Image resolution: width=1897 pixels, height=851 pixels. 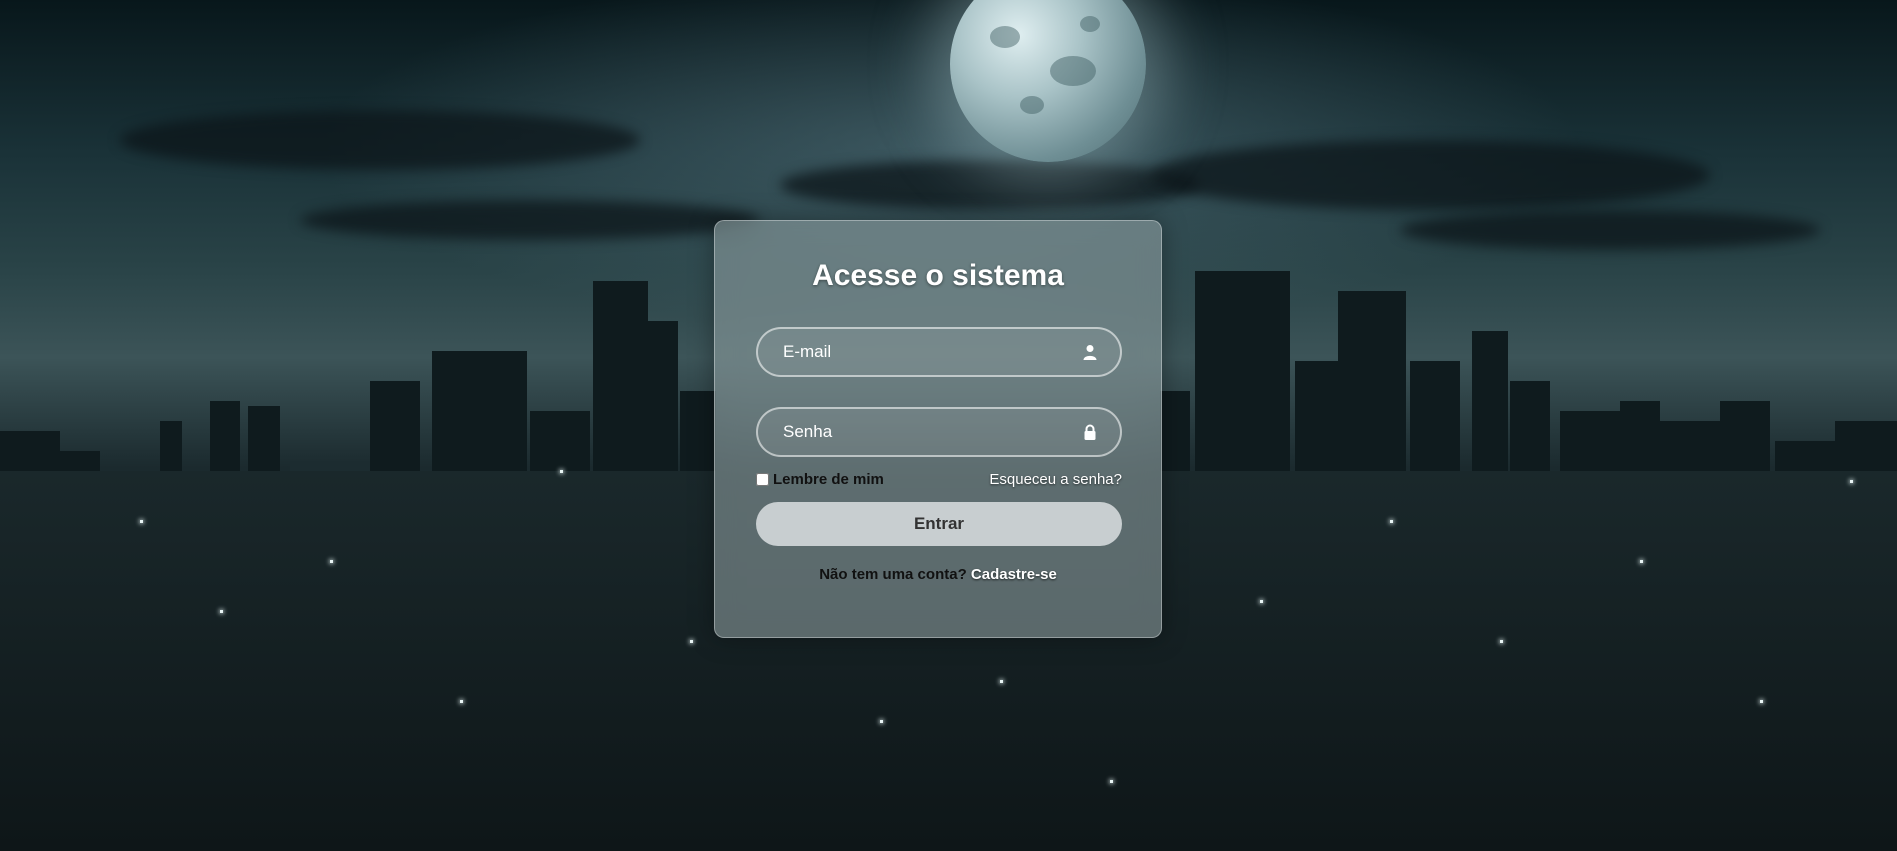 What do you see at coordinates (893, 574) in the screenshot?
I see `register-prompt-text: Não tem uma conta?` at bounding box center [893, 574].